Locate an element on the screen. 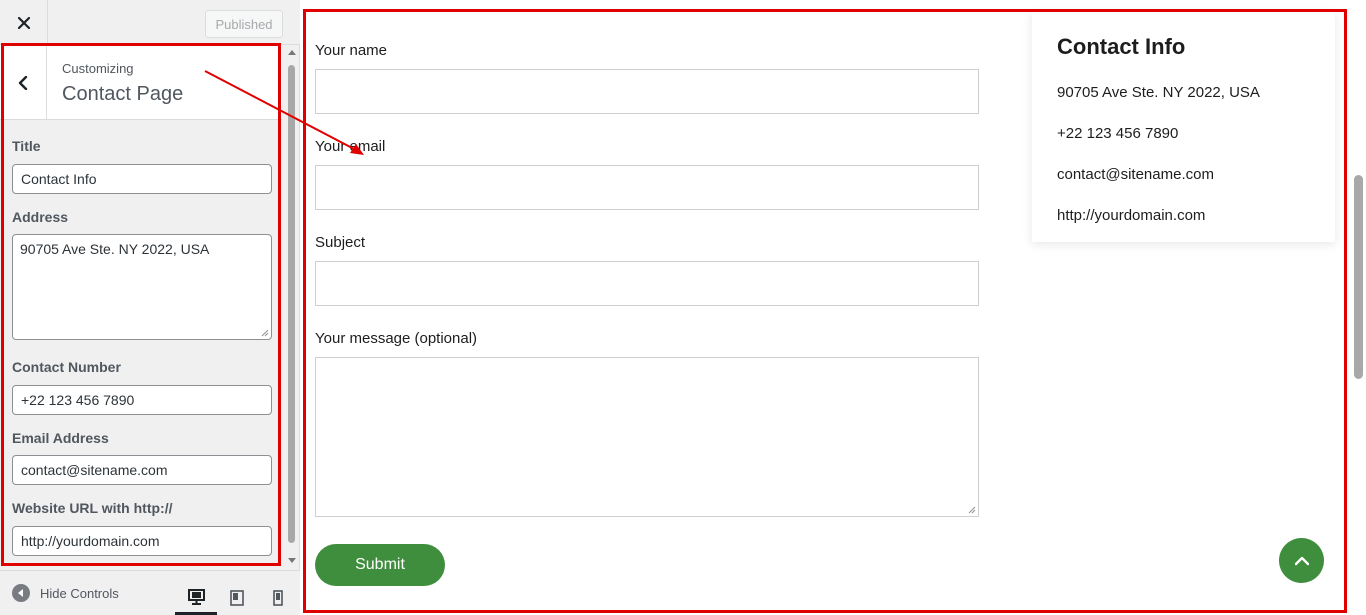 The image size is (1366, 615). desktop-icon is located at coordinates (196, 596).